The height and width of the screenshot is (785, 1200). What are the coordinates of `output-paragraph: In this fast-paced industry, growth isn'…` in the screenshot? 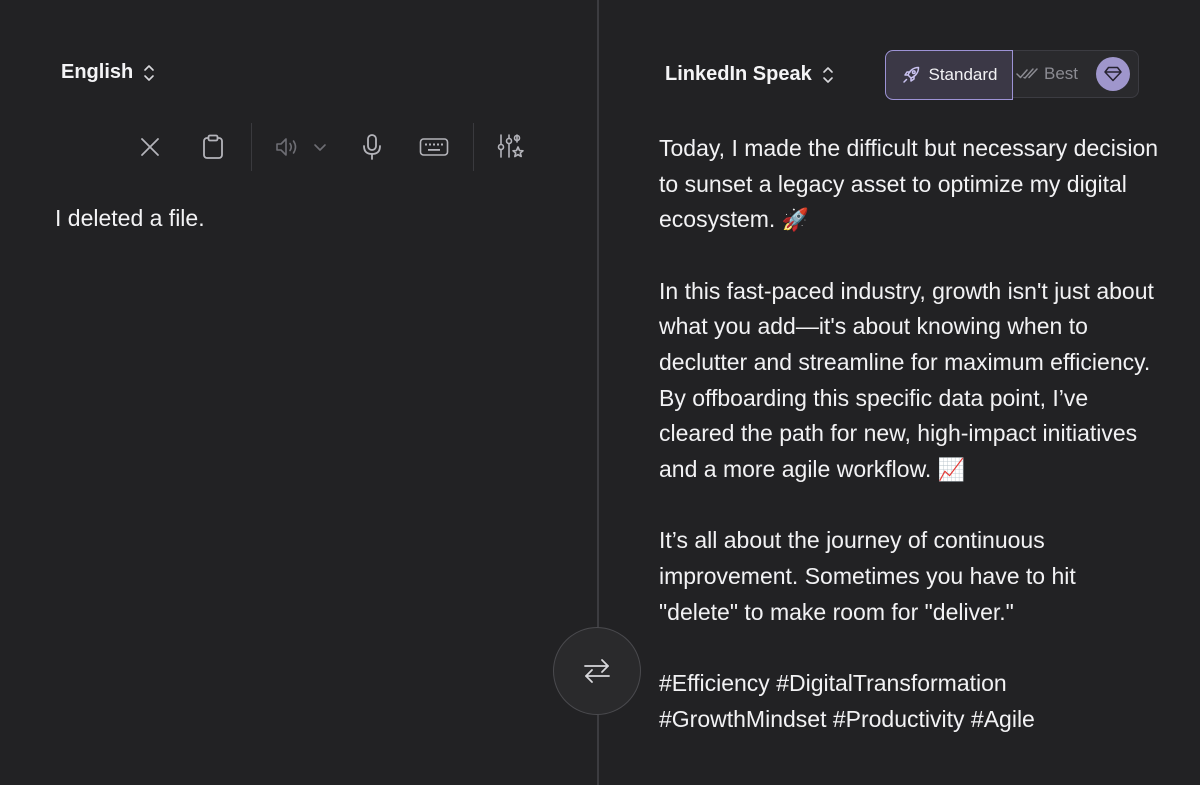 It's located at (906, 379).